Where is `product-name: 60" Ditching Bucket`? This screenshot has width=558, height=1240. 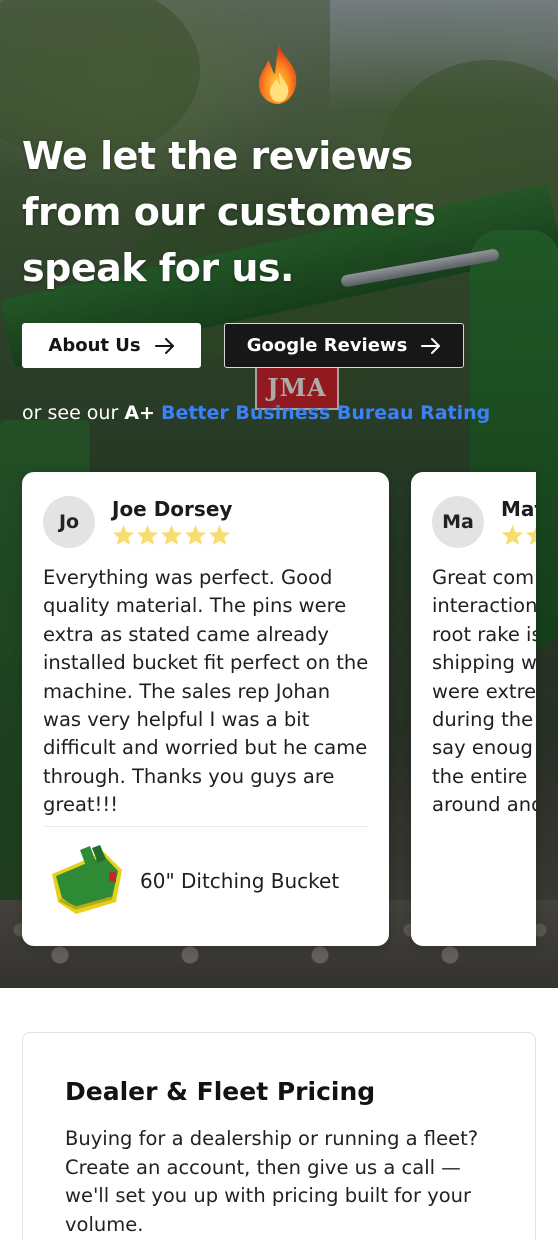 product-name: 60" Ditching Bucket is located at coordinates (240, 881).